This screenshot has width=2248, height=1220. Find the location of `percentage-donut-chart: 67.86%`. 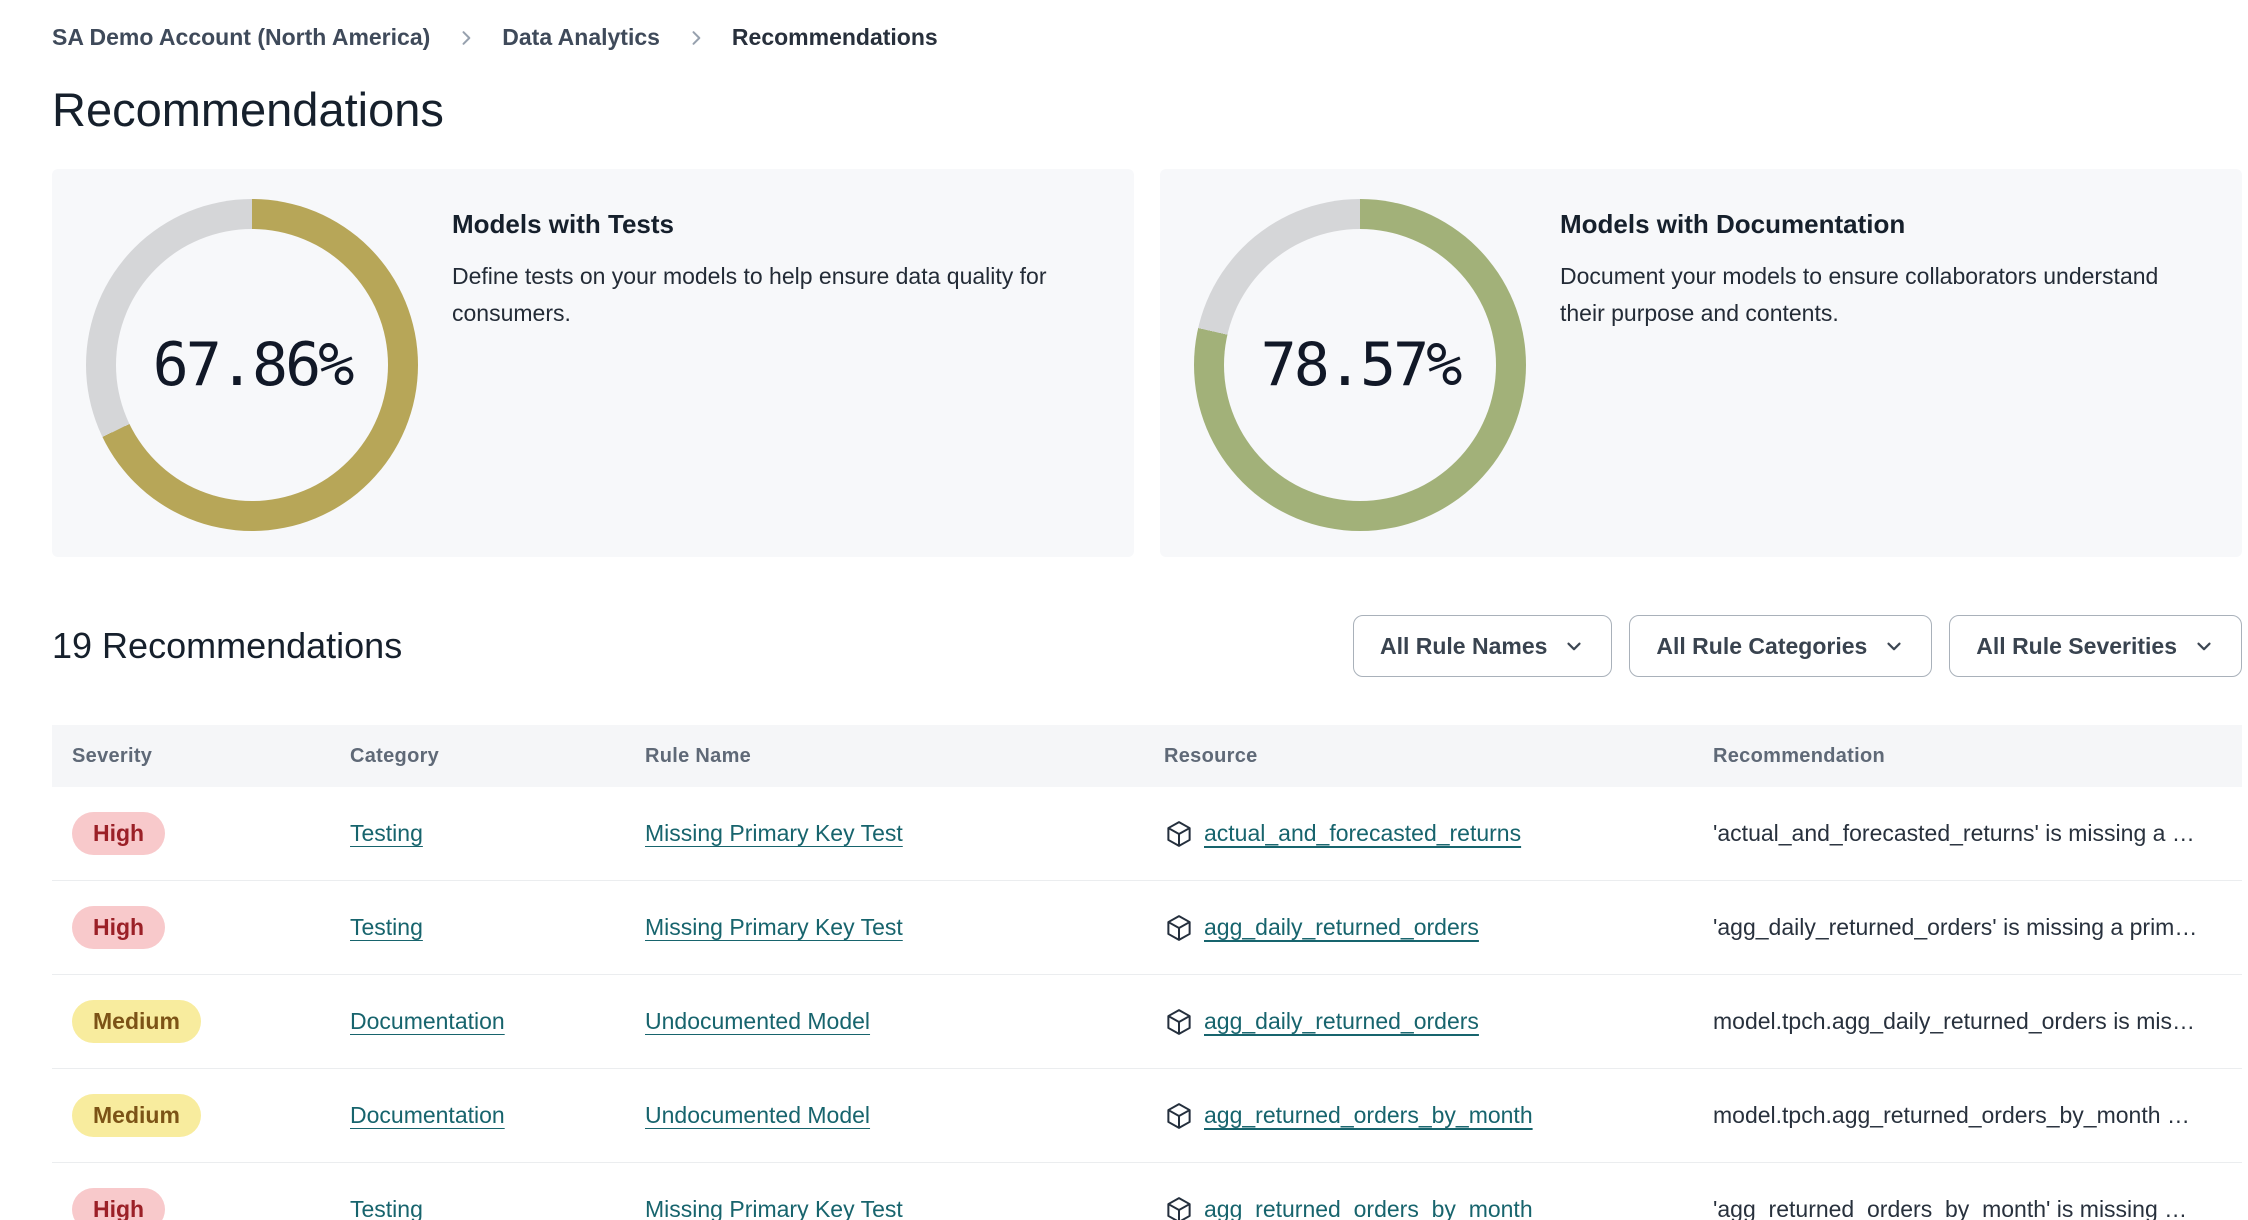

percentage-donut-chart: 67.86% is located at coordinates (252, 365).